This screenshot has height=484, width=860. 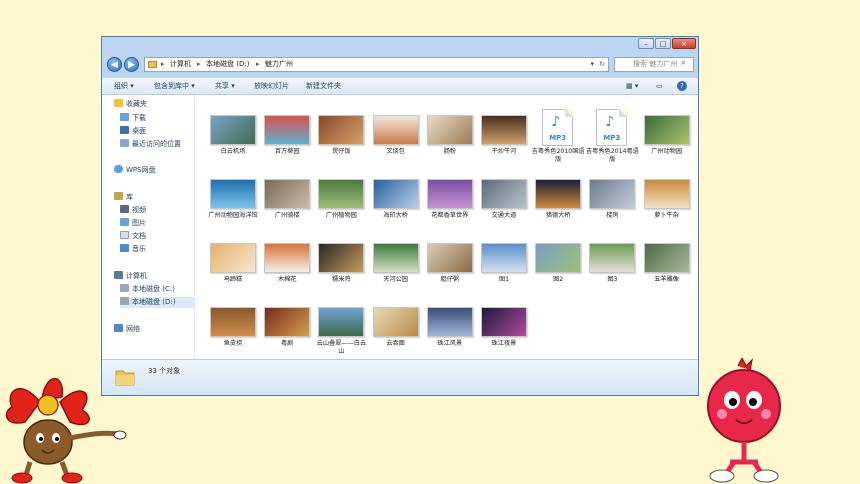 I want to click on nav-computer: 计算机, so click(x=130, y=276).